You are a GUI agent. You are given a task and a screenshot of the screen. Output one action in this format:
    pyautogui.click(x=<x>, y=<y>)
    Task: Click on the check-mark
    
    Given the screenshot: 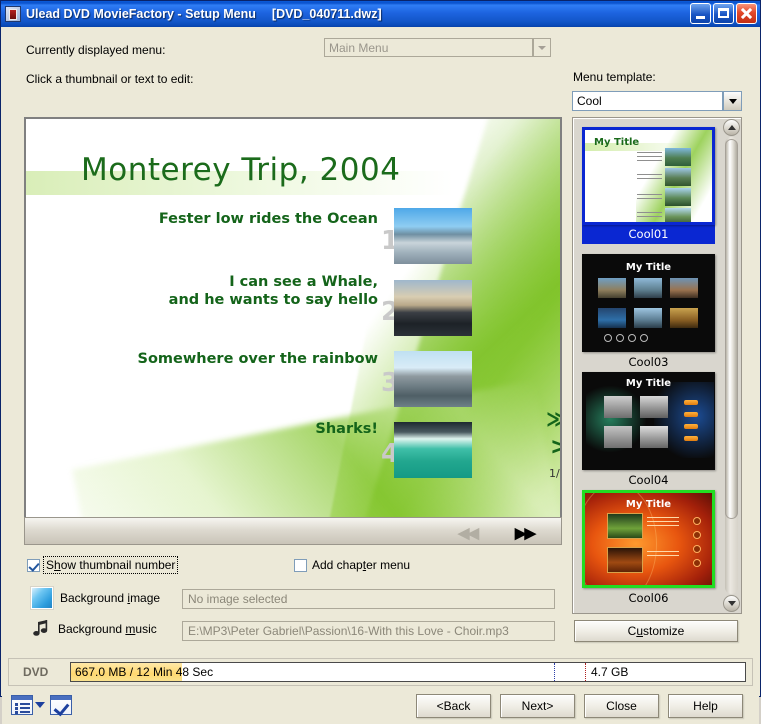 What is the action you would take?
    pyautogui.click(x=61, y=708)
    